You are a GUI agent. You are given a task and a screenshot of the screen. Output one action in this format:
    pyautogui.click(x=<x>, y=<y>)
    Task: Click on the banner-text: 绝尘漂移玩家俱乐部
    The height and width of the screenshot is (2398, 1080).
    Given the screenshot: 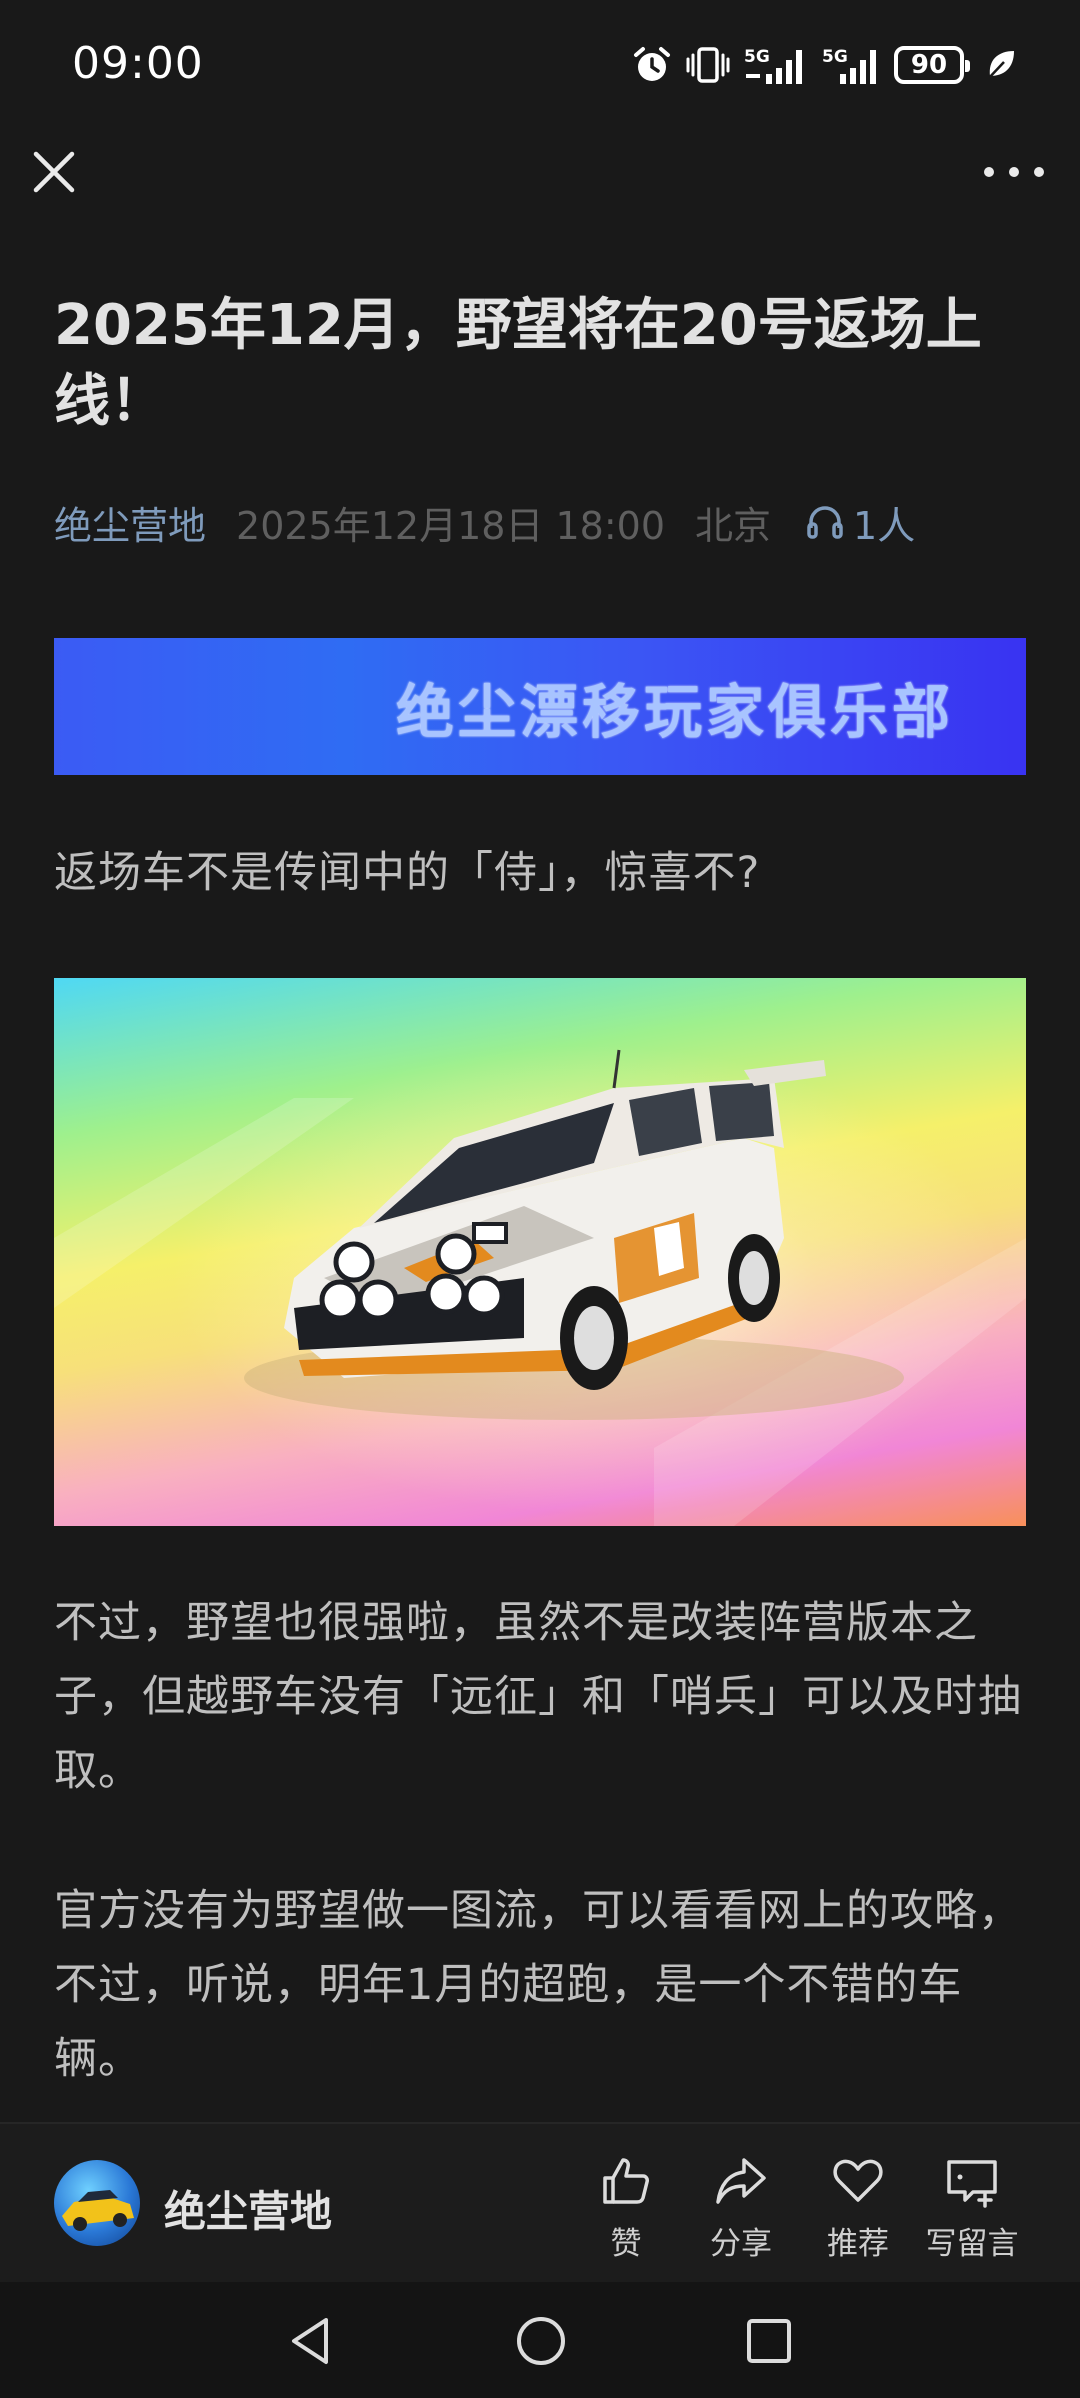 What is the action you would take?
    pyautogui.click(x=675, y=711)
    